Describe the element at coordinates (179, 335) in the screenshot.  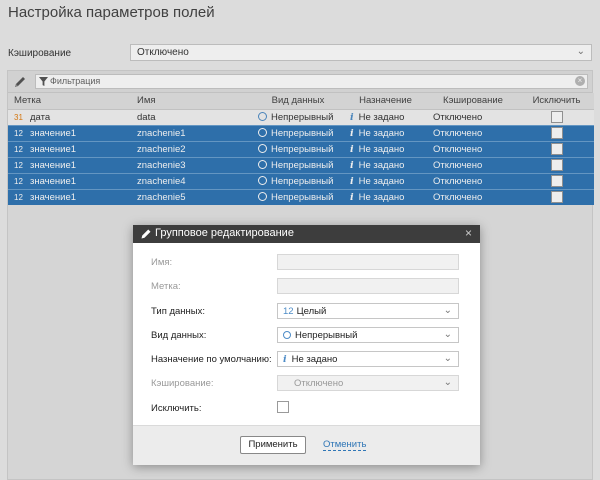
I see `data-kind-label: Вид данных:` at that location.